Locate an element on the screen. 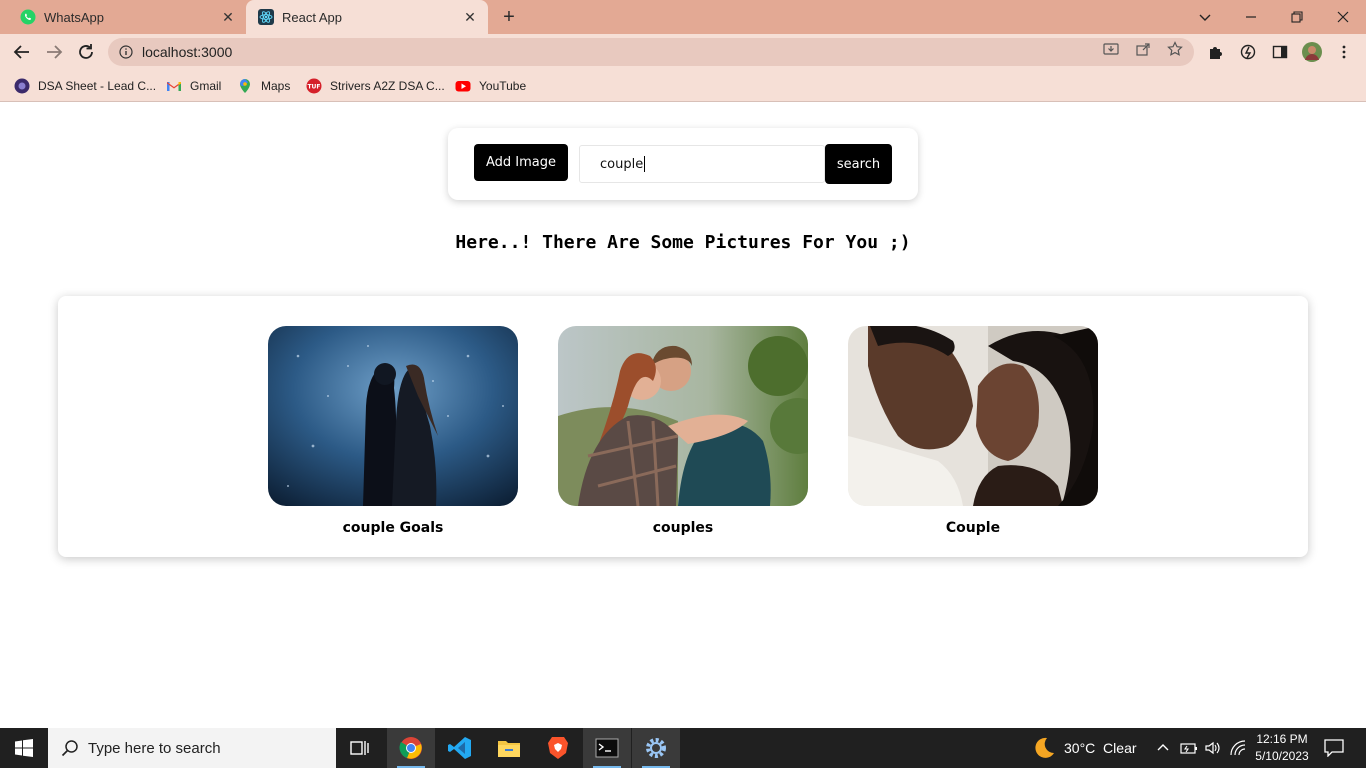  system-clock: 12:16 PM 5/10/2023 is located at coordinates (1282, 748).